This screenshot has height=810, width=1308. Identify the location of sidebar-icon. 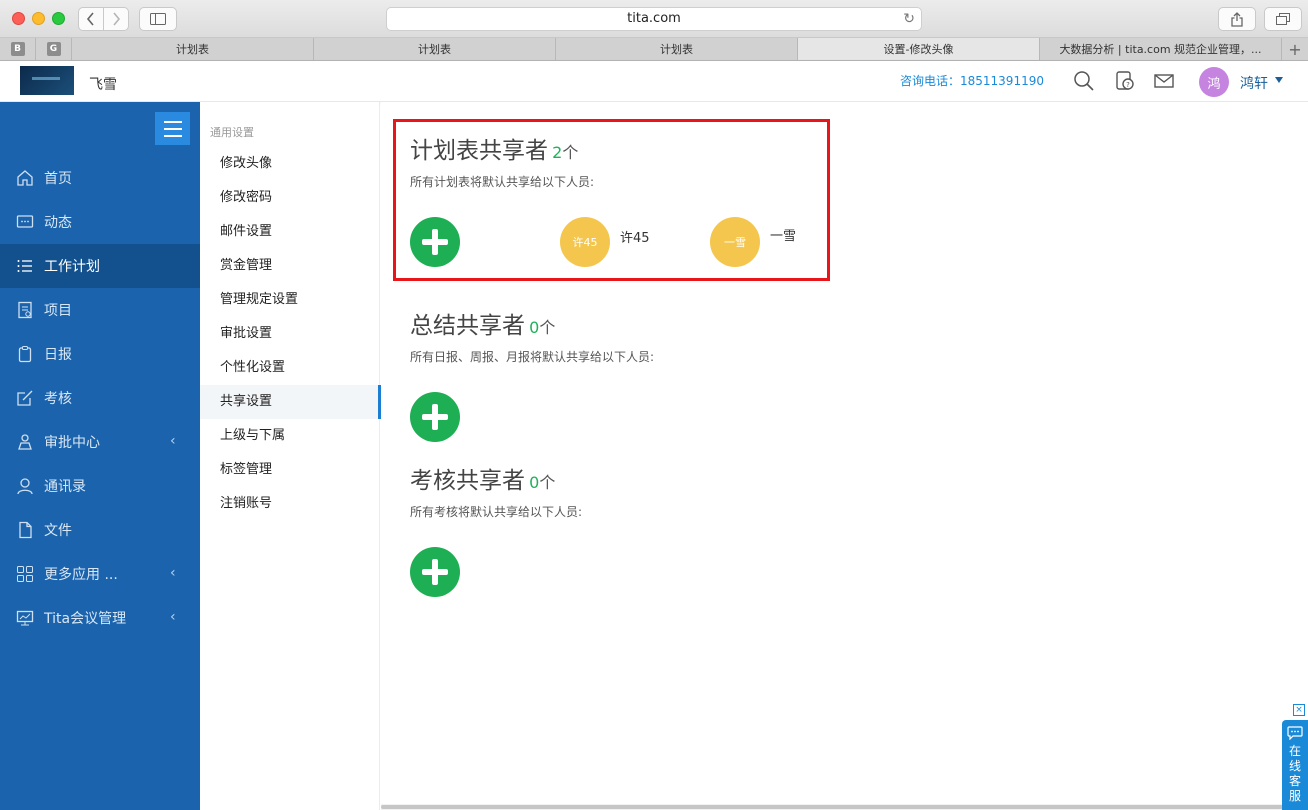
(158, 19).